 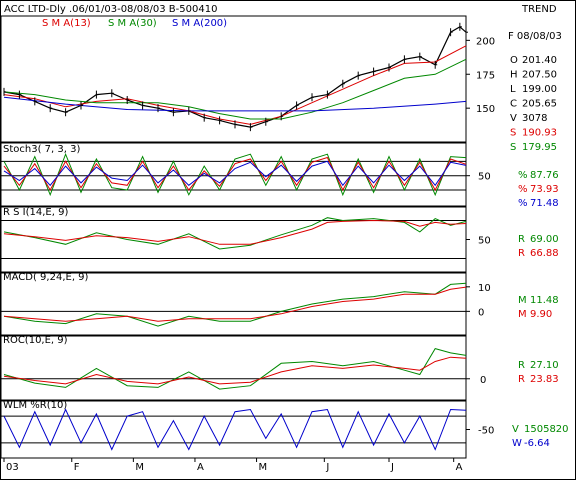 I want to click on wlm-readout-key: V, so click(x=515, y=429).